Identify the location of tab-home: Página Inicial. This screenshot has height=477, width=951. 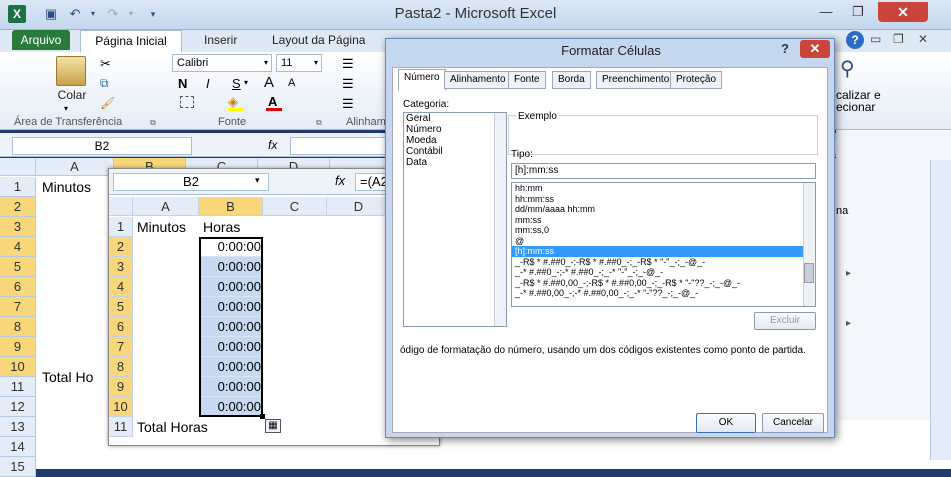
(131, 41).